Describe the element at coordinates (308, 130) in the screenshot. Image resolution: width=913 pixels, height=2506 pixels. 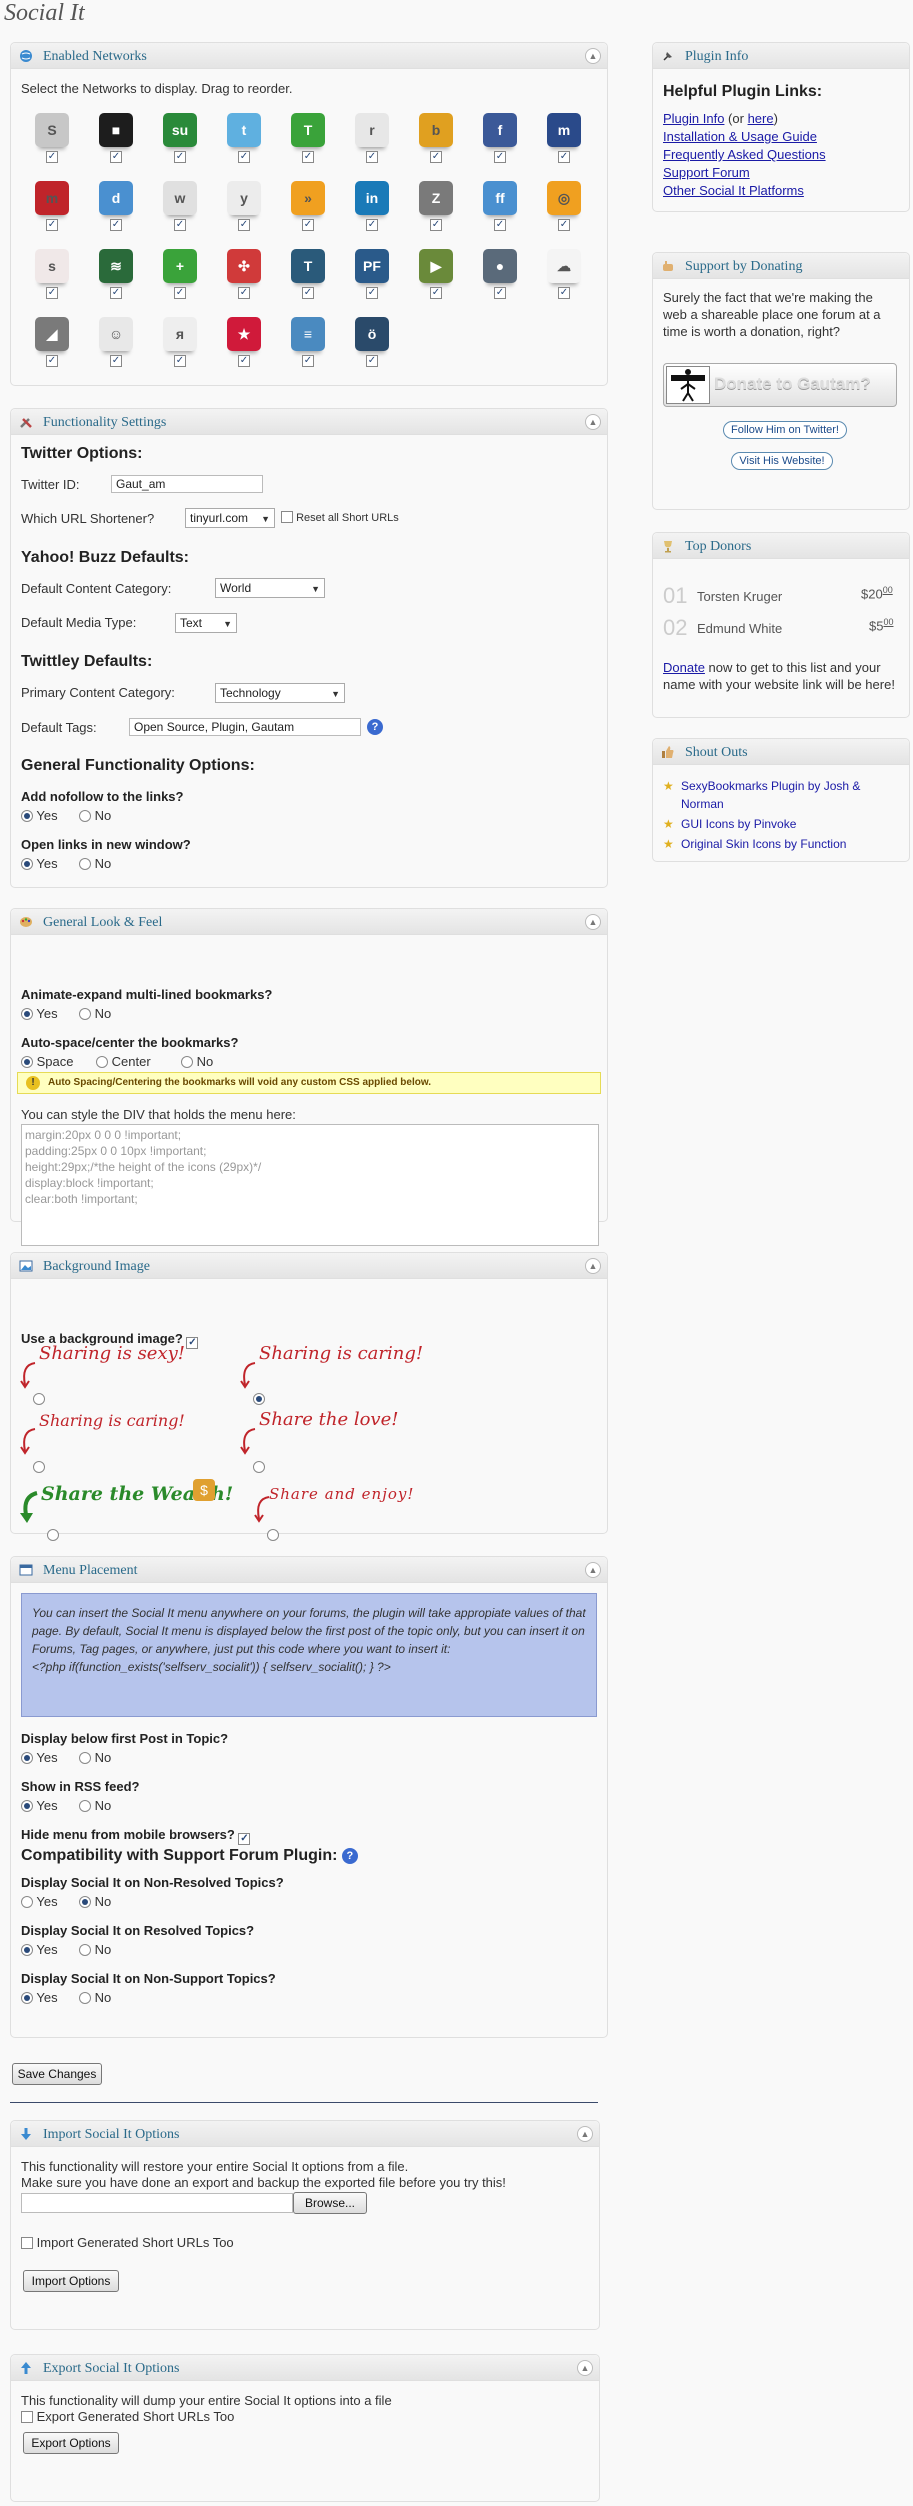
I see `technorati-icon: T` at that location.